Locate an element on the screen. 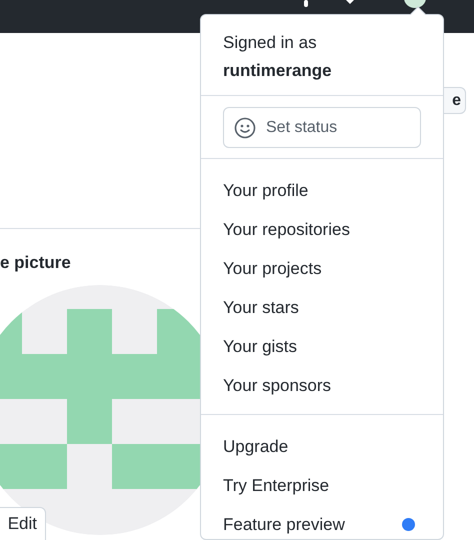  edit-button: Edit is located at coordinates (23, 523).